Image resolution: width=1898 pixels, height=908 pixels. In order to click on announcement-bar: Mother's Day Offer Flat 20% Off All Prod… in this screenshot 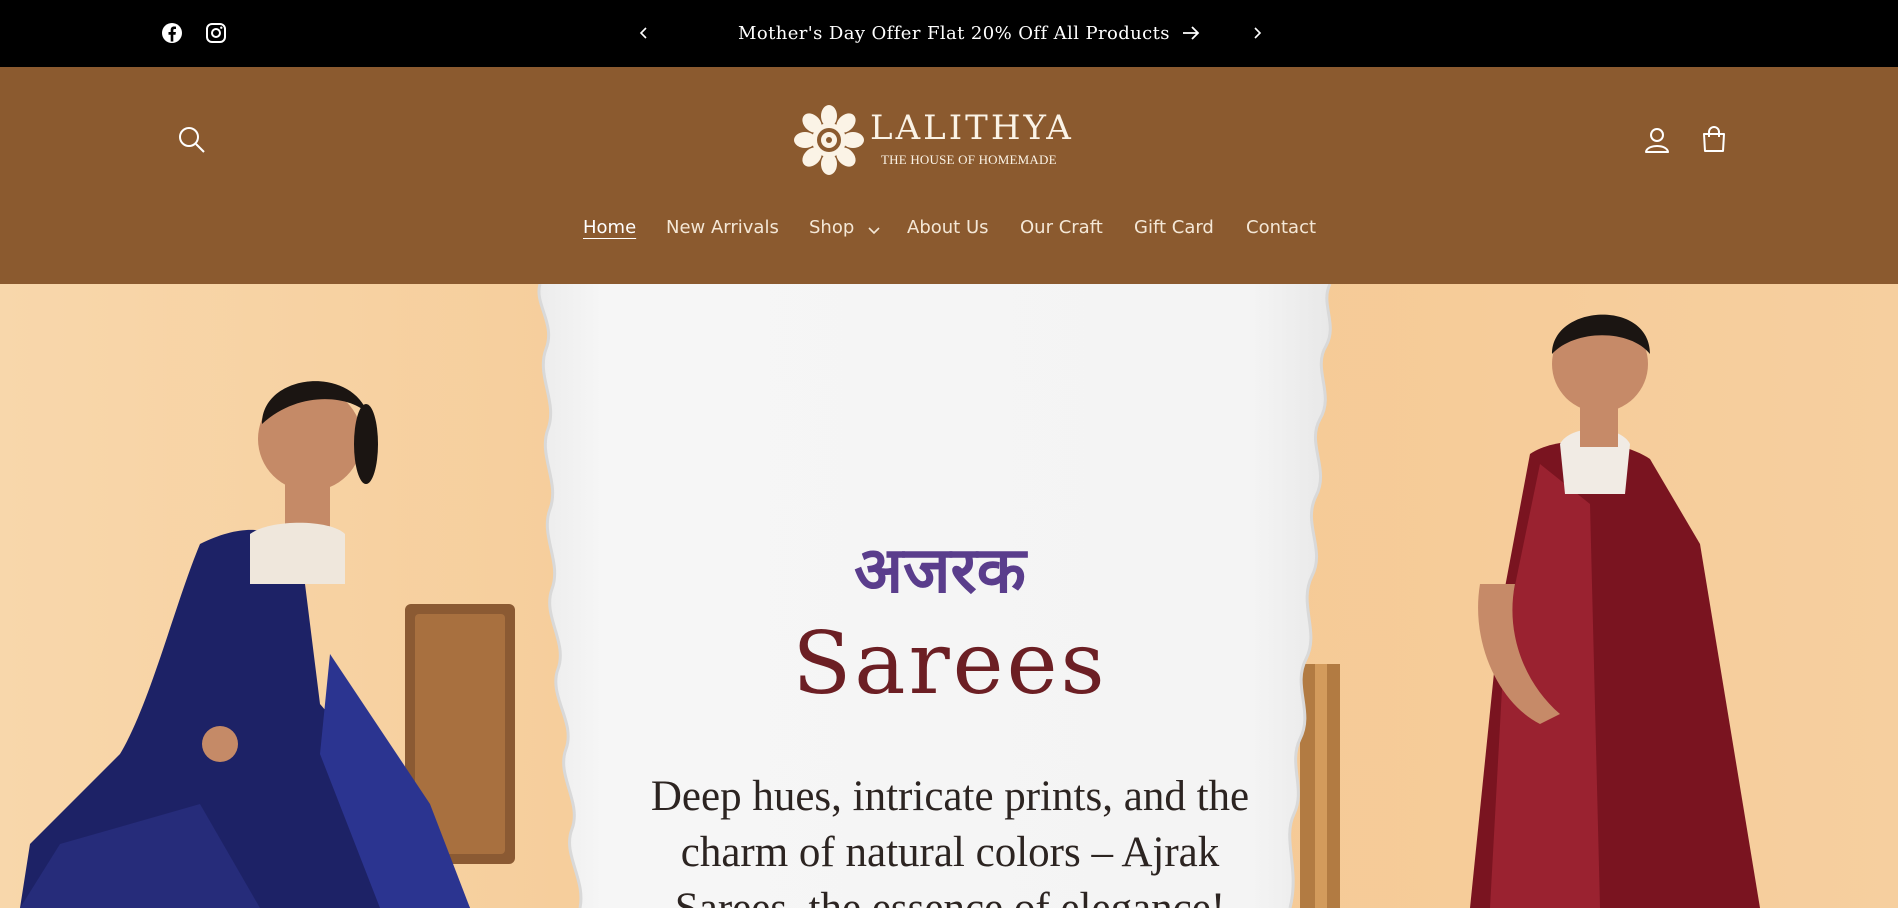, I will do `click(949, 33)`.